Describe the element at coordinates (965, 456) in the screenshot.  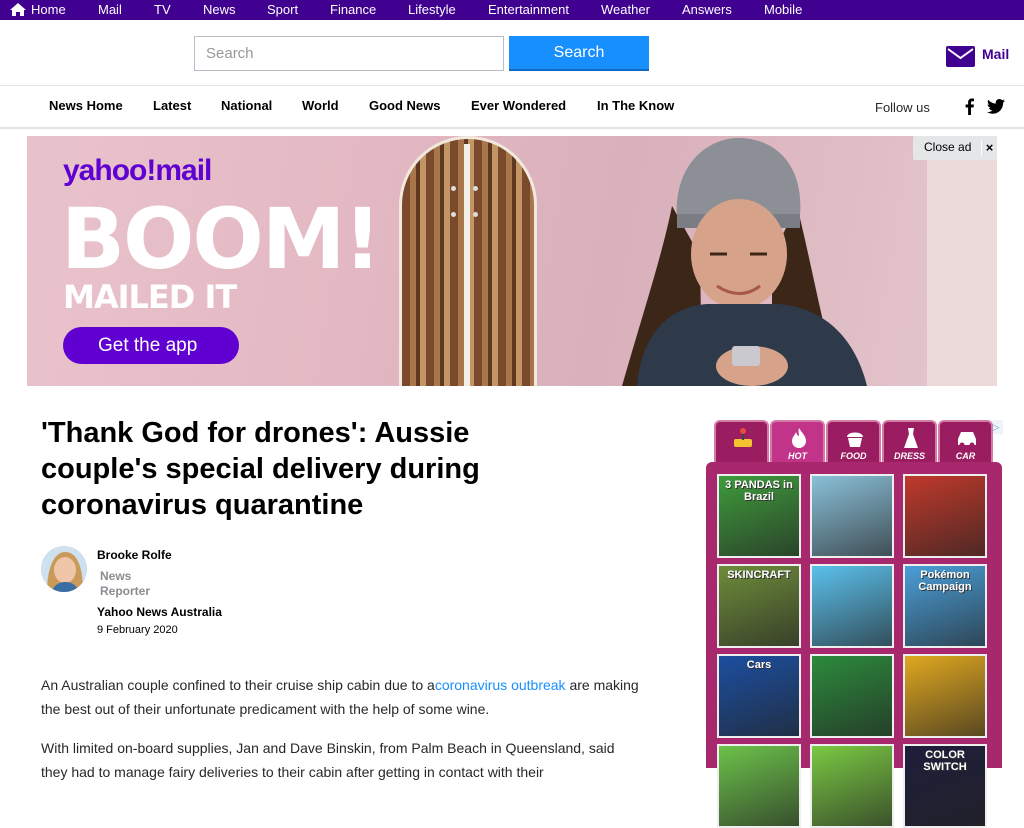
I see `games-tab-label: CAR` at that location.